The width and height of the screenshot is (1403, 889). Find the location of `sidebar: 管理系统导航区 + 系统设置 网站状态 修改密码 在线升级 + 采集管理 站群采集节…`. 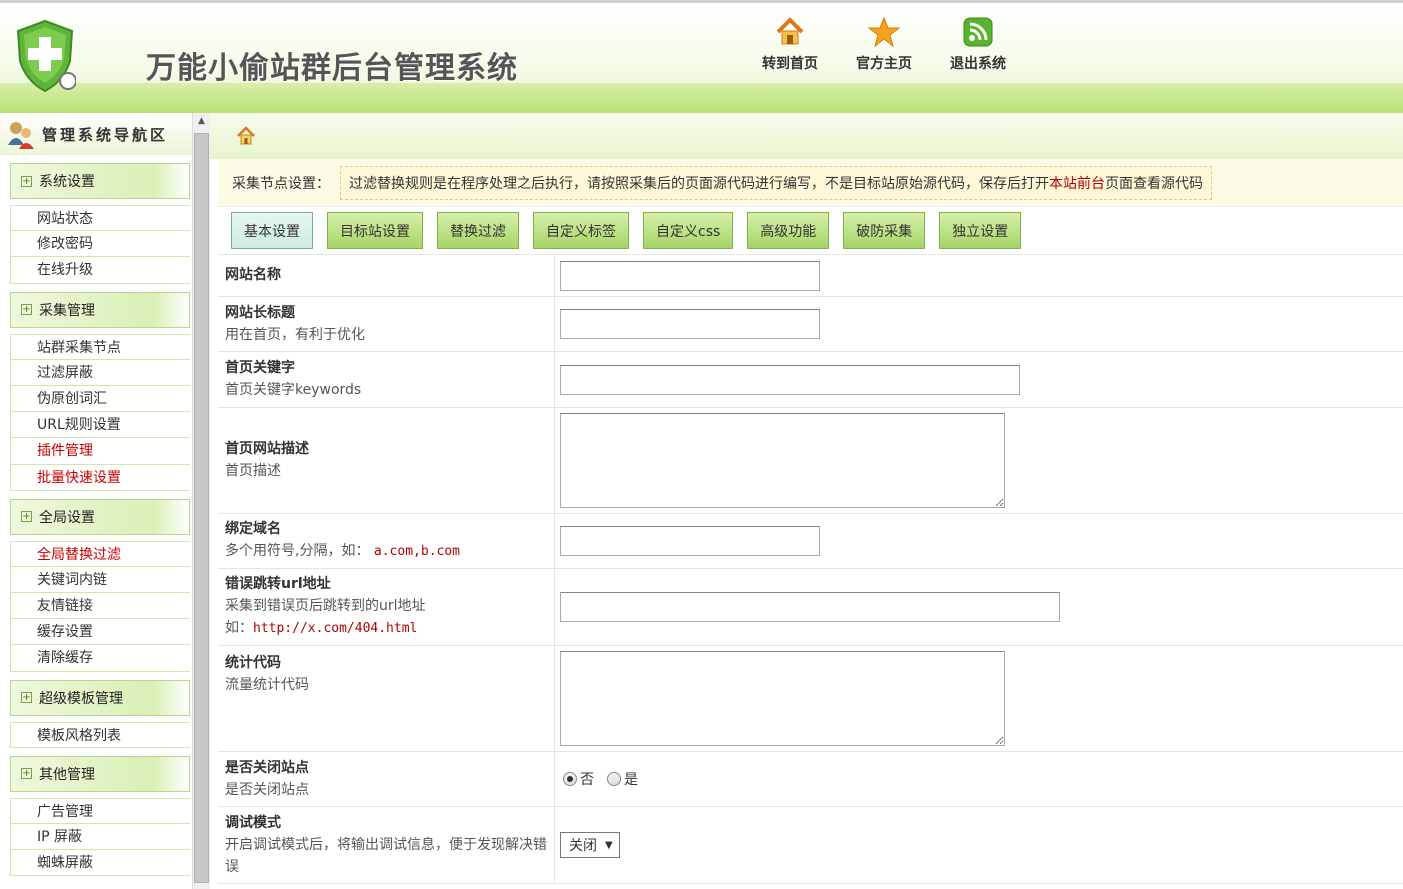

sidebar: 管理系统导航区 + 系统设置 网站状态 修改密码 在线升级 + 采集管理 站群采集节… is located at coordinates (96, 501).